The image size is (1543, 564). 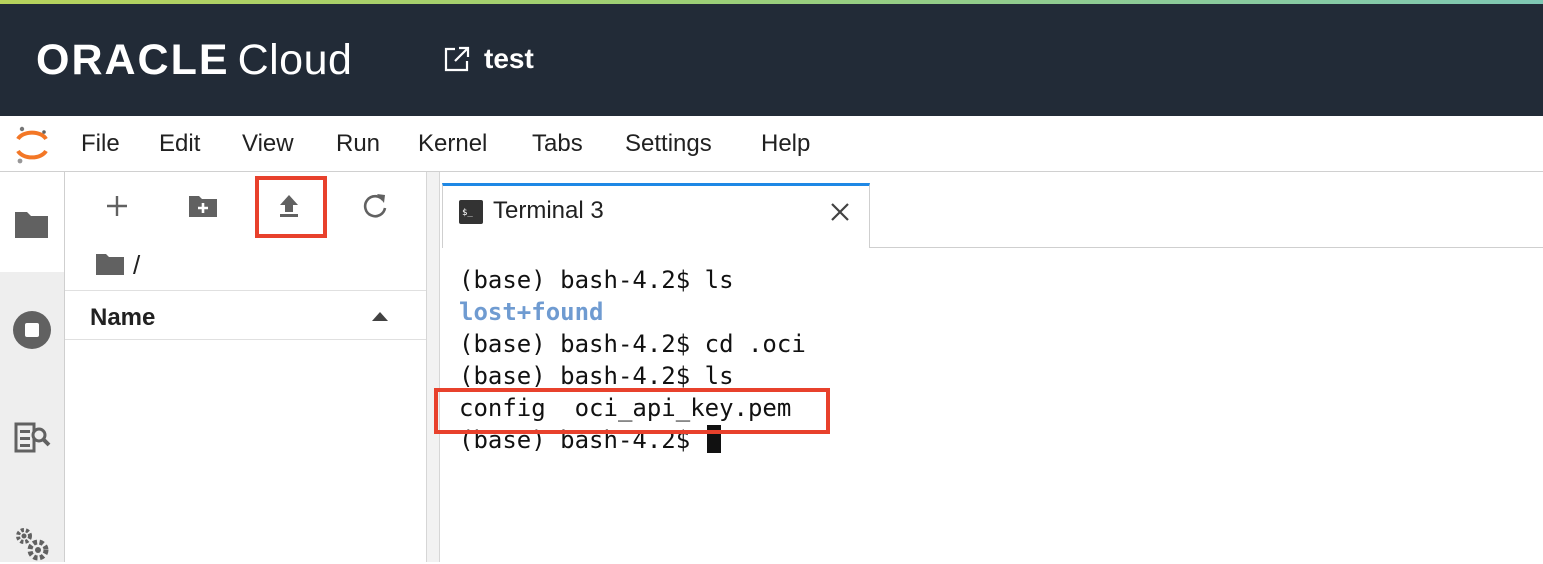 I want to click on terminal-line-directory: lost+found, so click(x=531, y=312).